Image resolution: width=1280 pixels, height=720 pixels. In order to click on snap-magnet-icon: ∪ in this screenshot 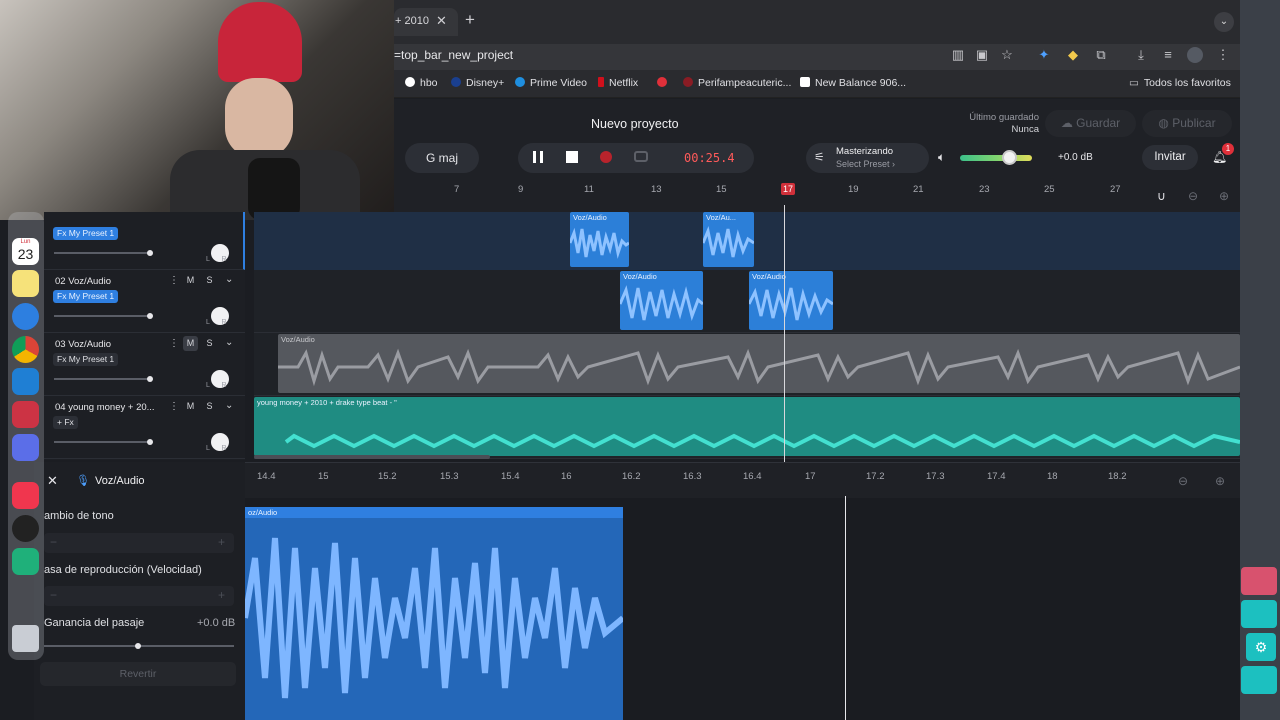, I will do `click(1161, 196)`.